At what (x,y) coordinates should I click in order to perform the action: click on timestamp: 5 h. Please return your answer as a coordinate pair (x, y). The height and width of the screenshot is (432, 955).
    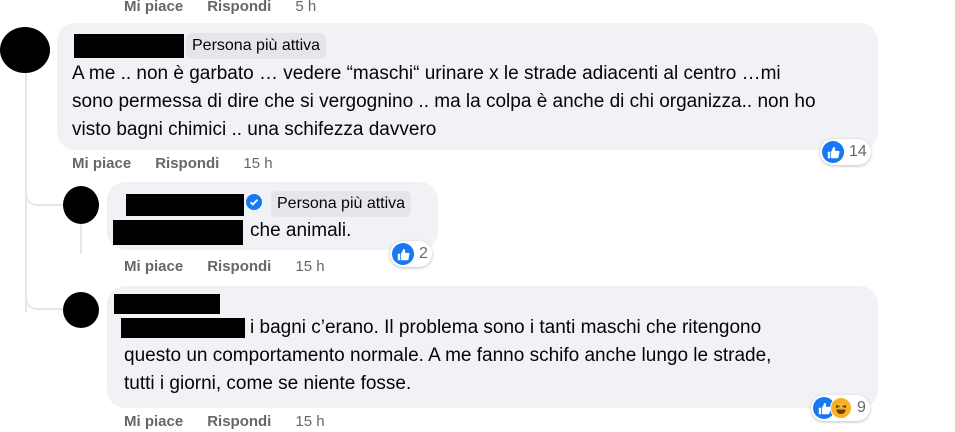
    Looking at the image, I should click on (305, 7).